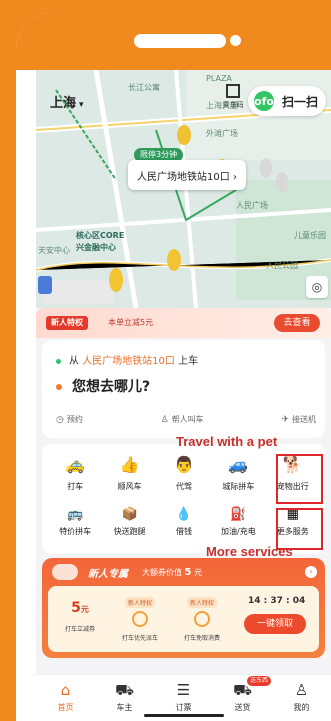 Image resolution: width=331 pixels, height=721 pixels. What do you see at coordinates (65, 690) in the screenshot?
I see `home-icon: ⌂` at bounding box center [65, 690].